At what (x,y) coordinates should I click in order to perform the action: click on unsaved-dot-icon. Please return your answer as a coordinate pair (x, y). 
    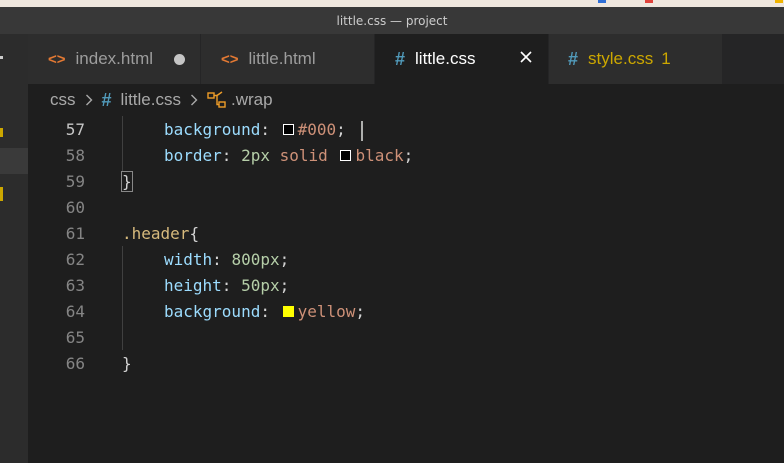
    Looking at the image, I should click on (179, 59).